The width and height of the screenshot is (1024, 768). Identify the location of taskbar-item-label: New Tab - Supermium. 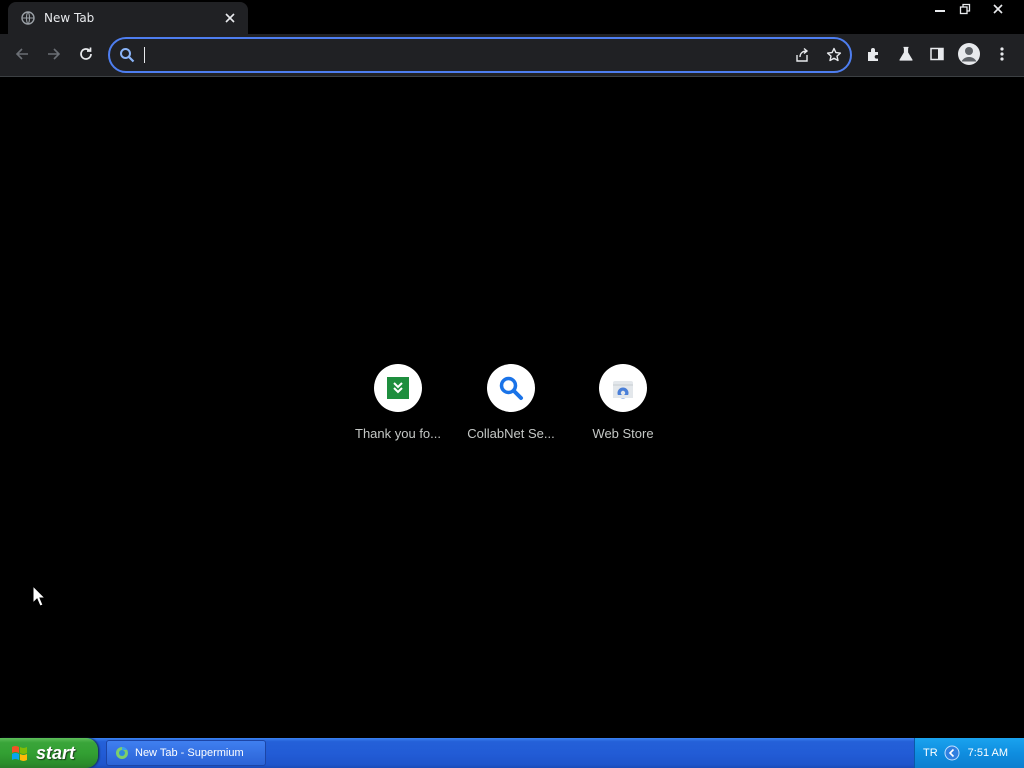
(189, 753).